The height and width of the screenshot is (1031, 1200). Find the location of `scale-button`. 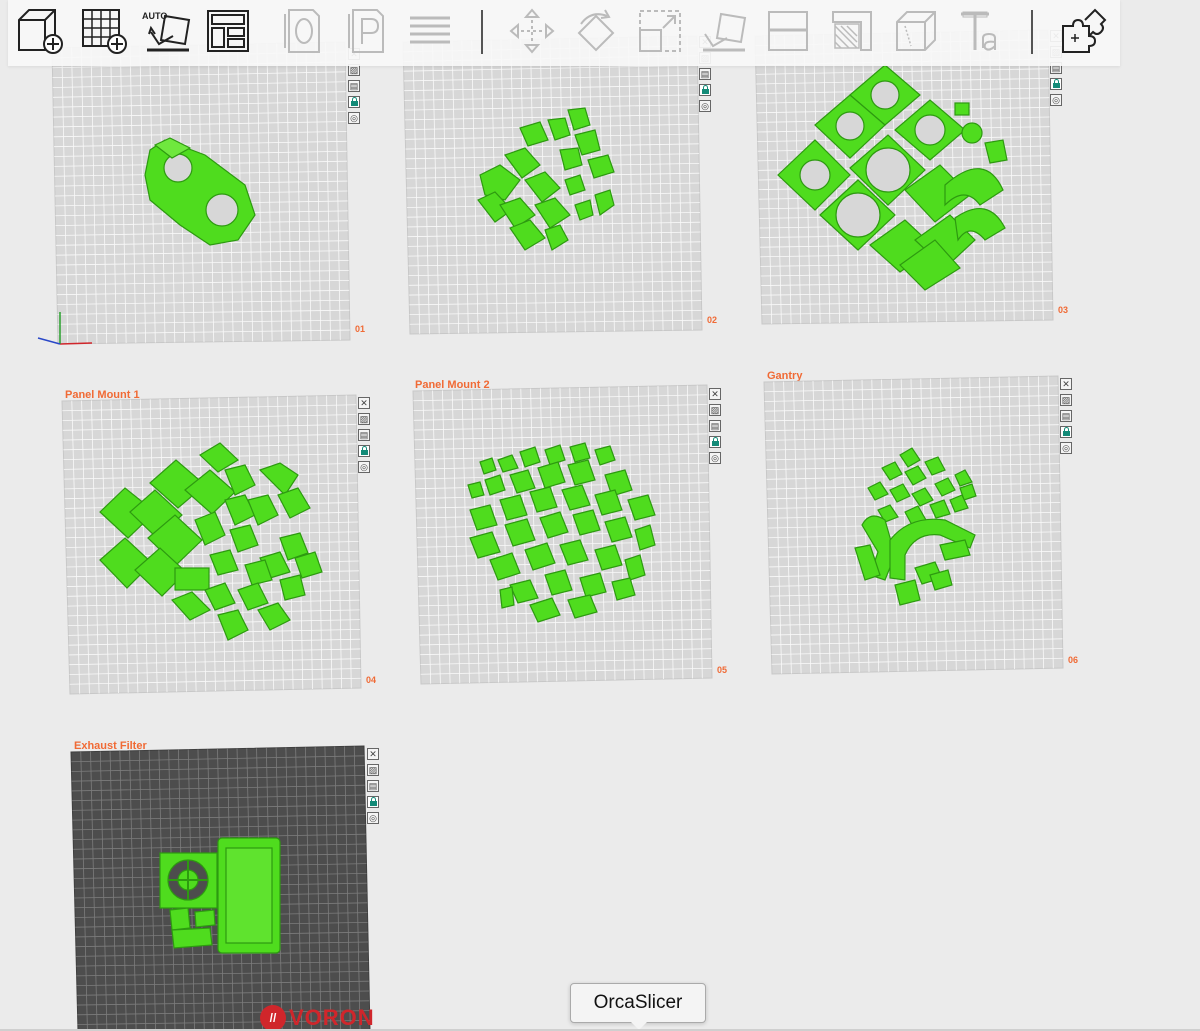

scale-button is located at coordinates (660, 31).